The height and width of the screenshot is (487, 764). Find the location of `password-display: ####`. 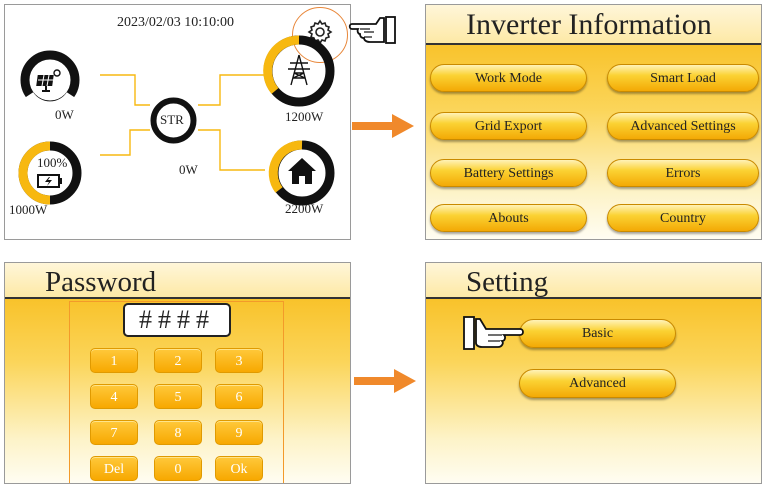

password-display: #### is located at coordinates (177, 320).